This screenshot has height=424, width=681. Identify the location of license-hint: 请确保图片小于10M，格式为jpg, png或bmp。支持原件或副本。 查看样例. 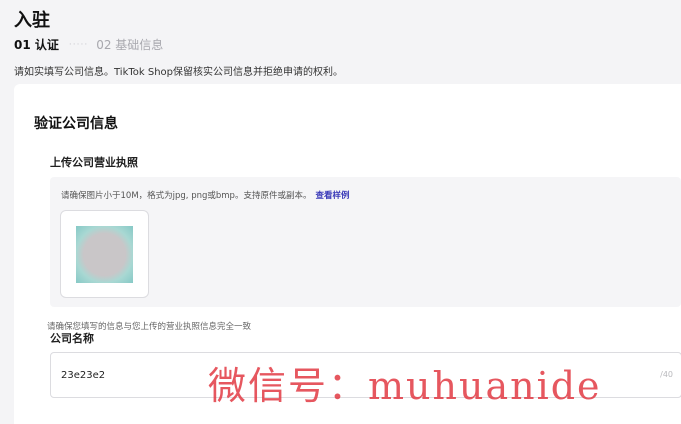
(205, 195).